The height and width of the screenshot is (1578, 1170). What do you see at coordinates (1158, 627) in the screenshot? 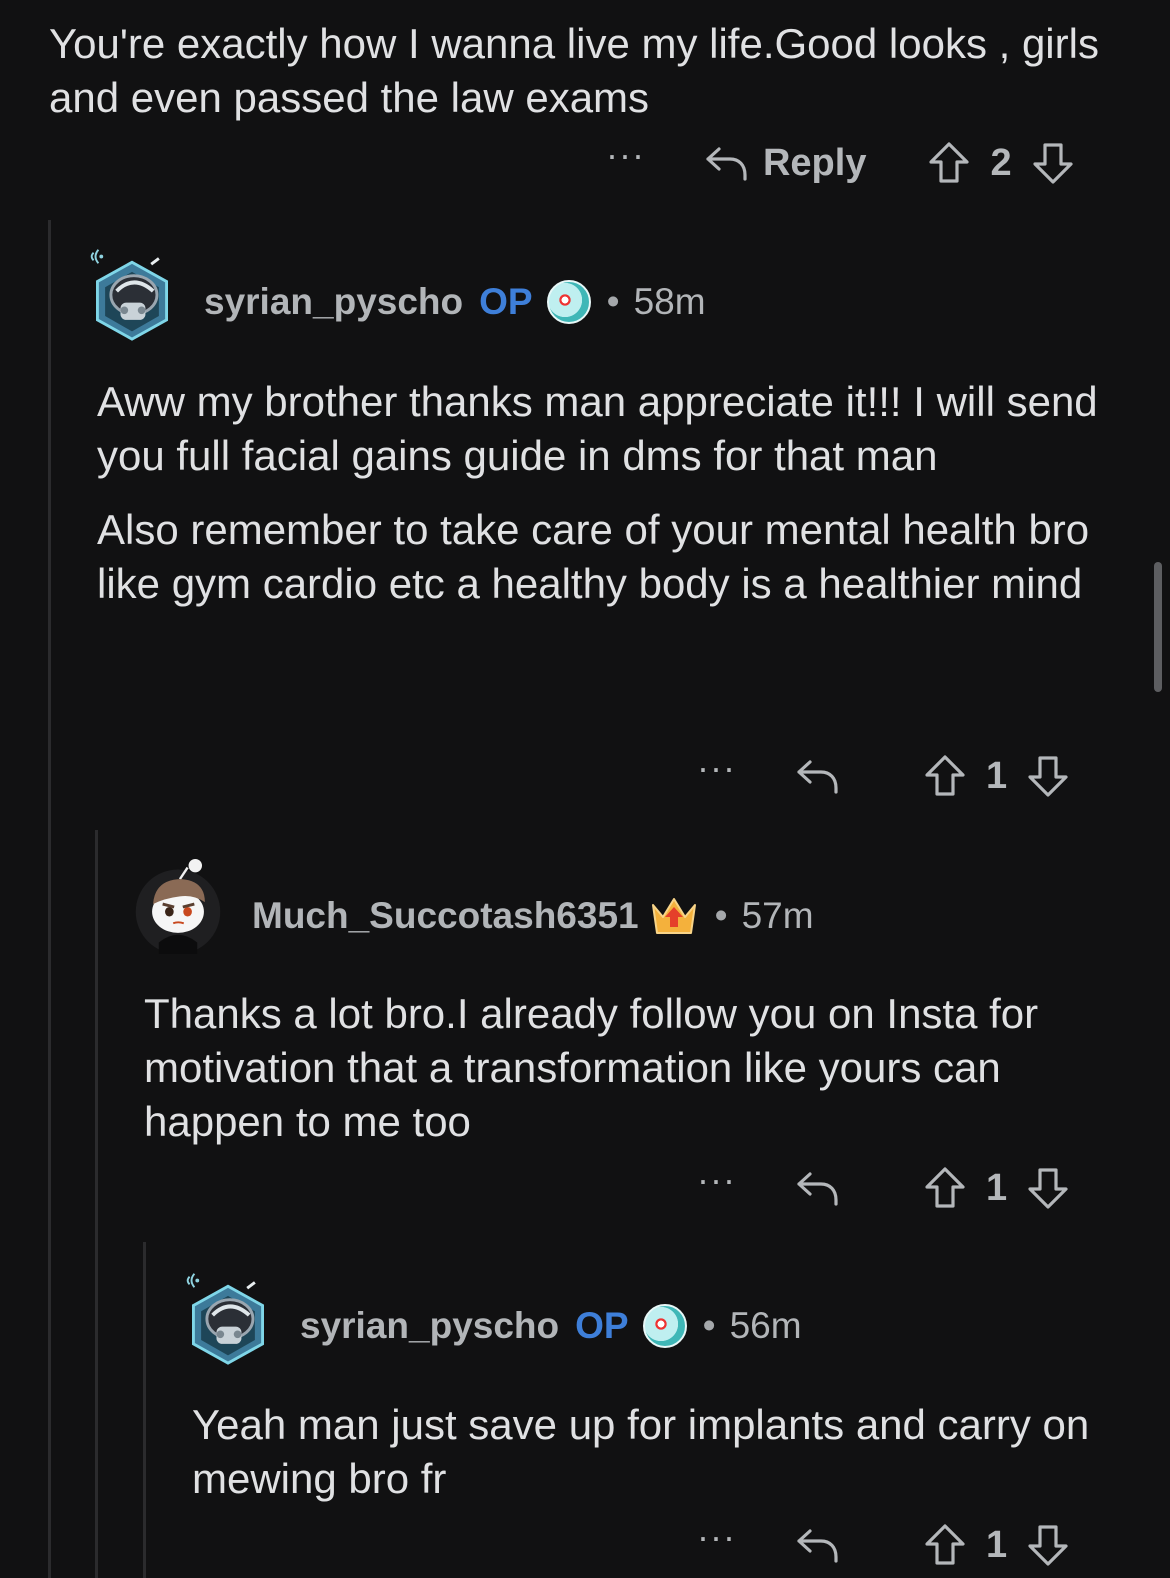
I see `scrollbar` at bounding box center [1158, 627].